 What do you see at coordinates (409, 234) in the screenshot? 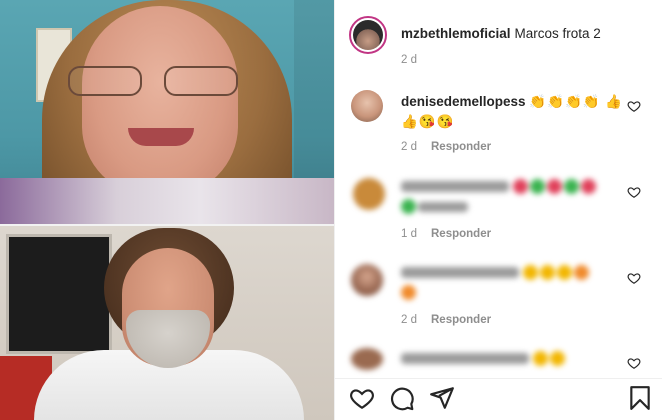
I see `comment-age: 1 d` at bounding box center [409, 234].